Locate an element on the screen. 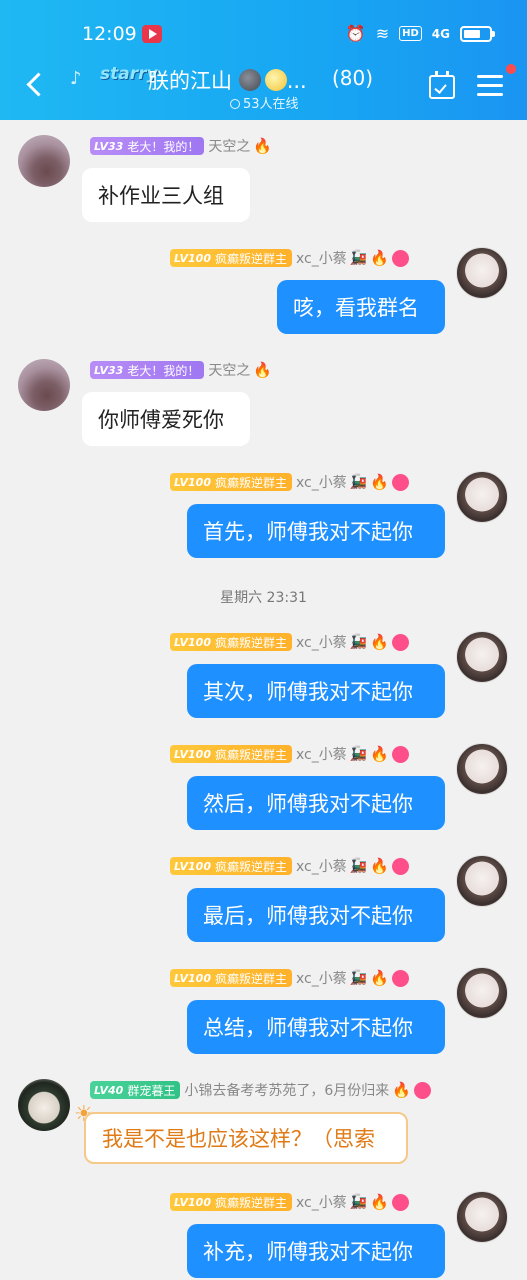 This screenshot has width=527, height=1280. chat-timestamp: 星期六 23:31 is located at coordinates (263, 598).